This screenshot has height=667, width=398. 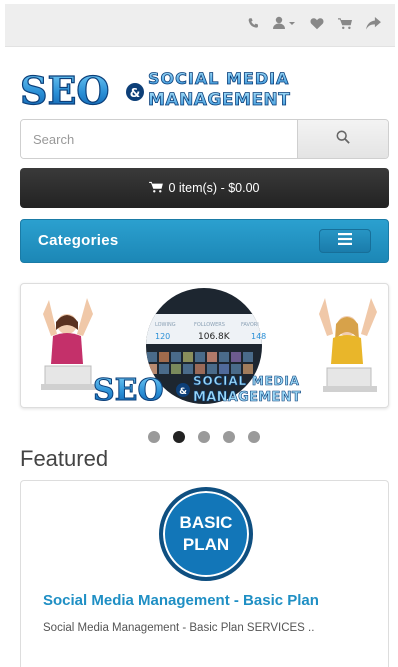 What do you see at coordinates (159, 139) in the screenshot?
I see `search-input` at bounding box center [159, 139].